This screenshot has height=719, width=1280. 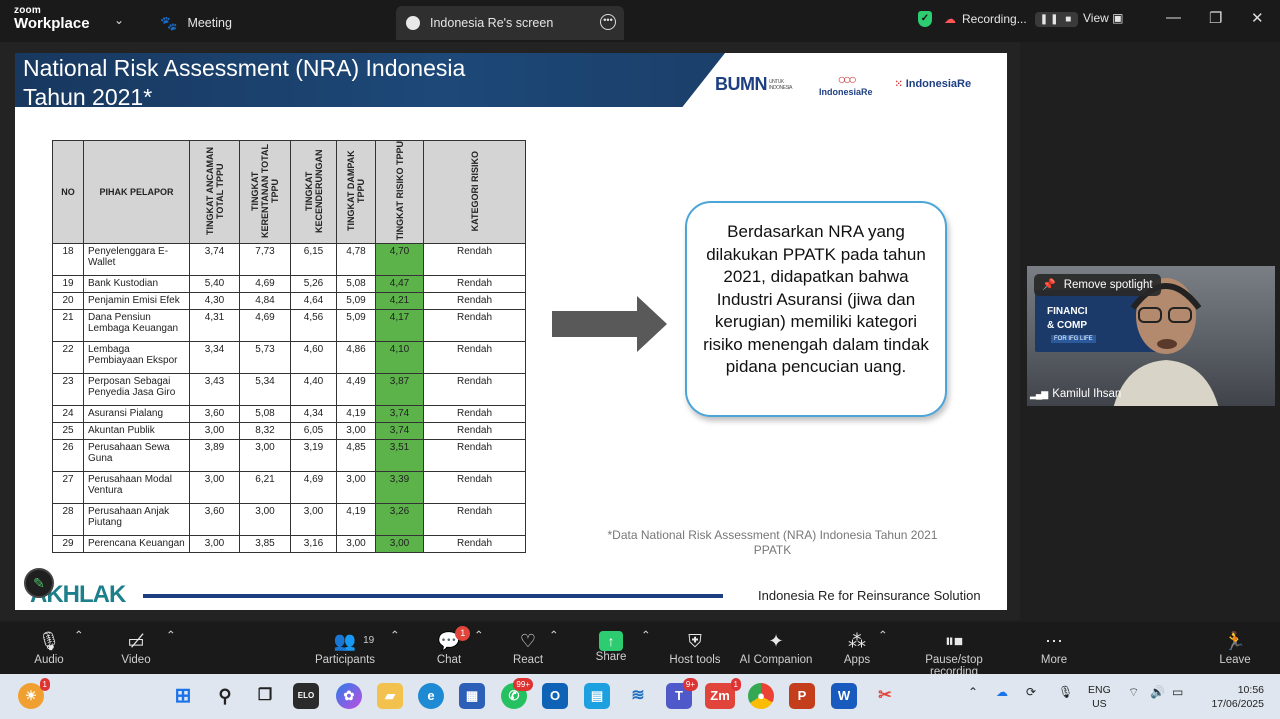 I want to click on onedrive-icon: ☁, so click(x=1002, y=692).